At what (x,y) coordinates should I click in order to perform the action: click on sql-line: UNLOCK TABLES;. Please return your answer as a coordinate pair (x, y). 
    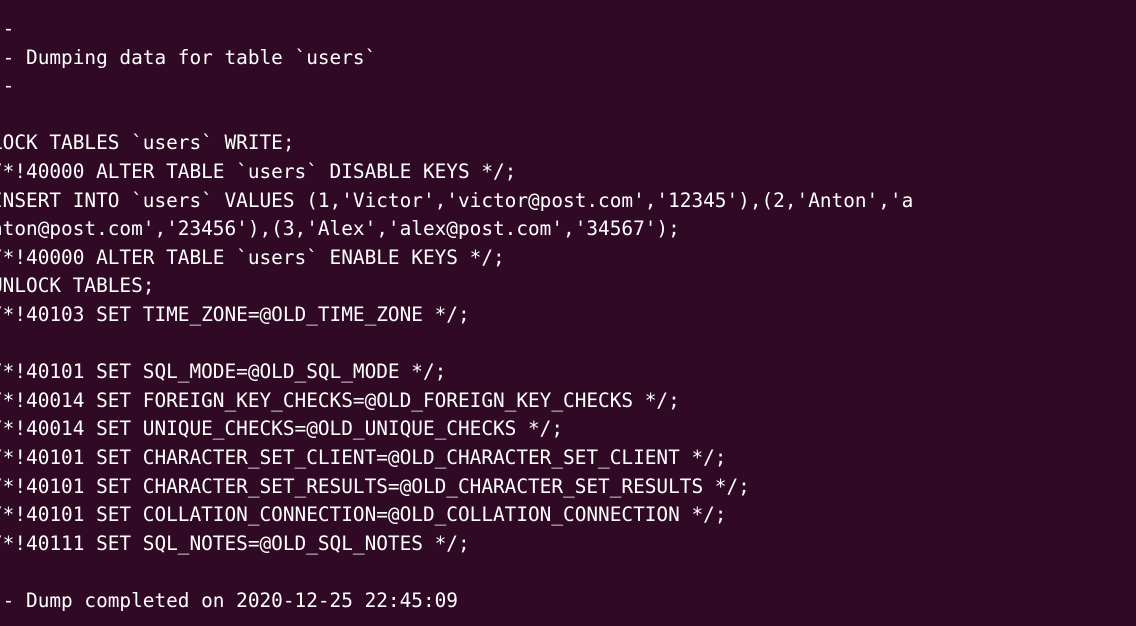
    Looking at the image, I should click on (77, 286).